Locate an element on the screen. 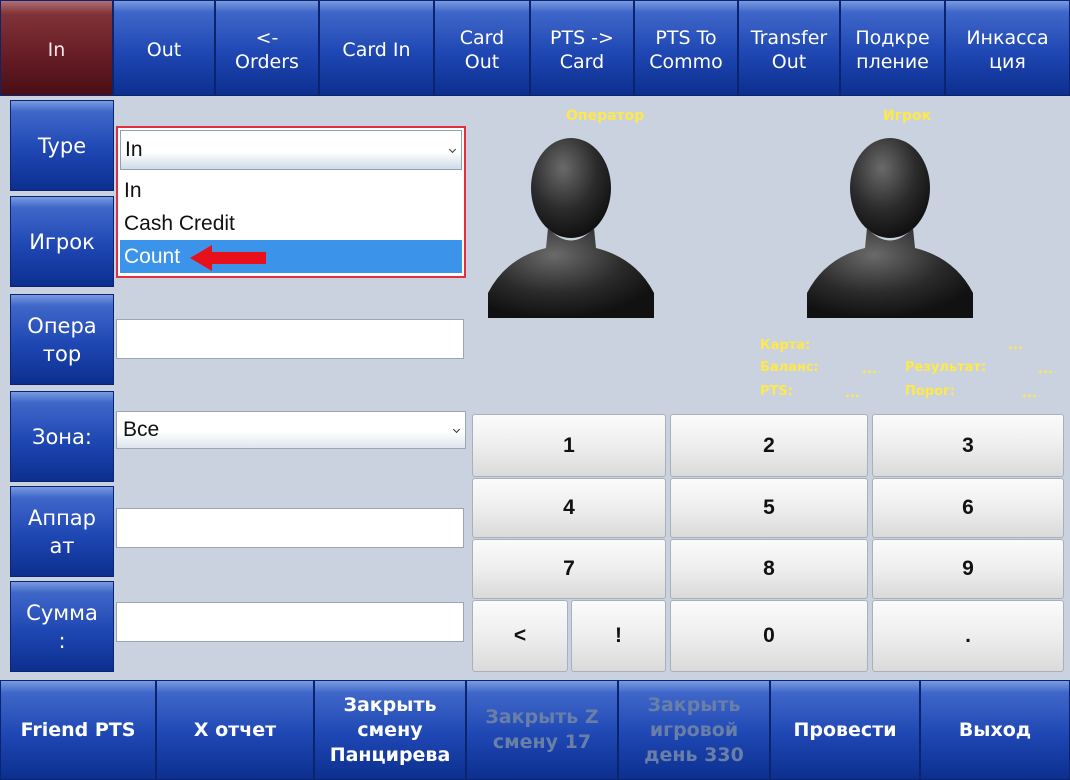 The width and height of the screenshot is (1070, 780). apparat-button: Аппар ат is located at coordinates (62, 531).